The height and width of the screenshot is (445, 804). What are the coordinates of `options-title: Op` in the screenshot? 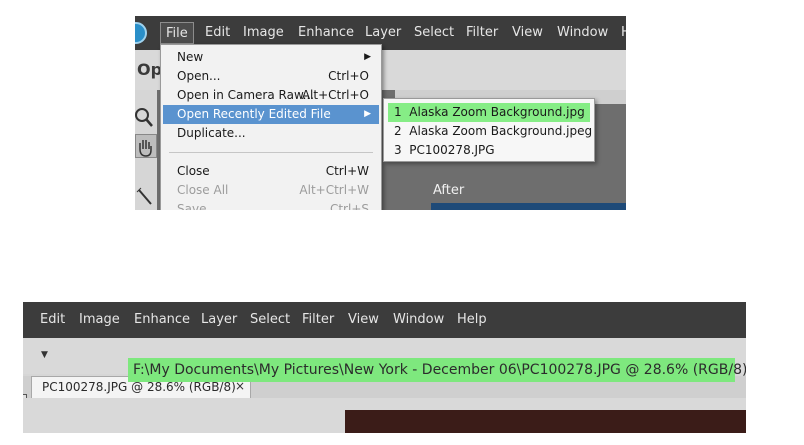 It's located at (150, 69).